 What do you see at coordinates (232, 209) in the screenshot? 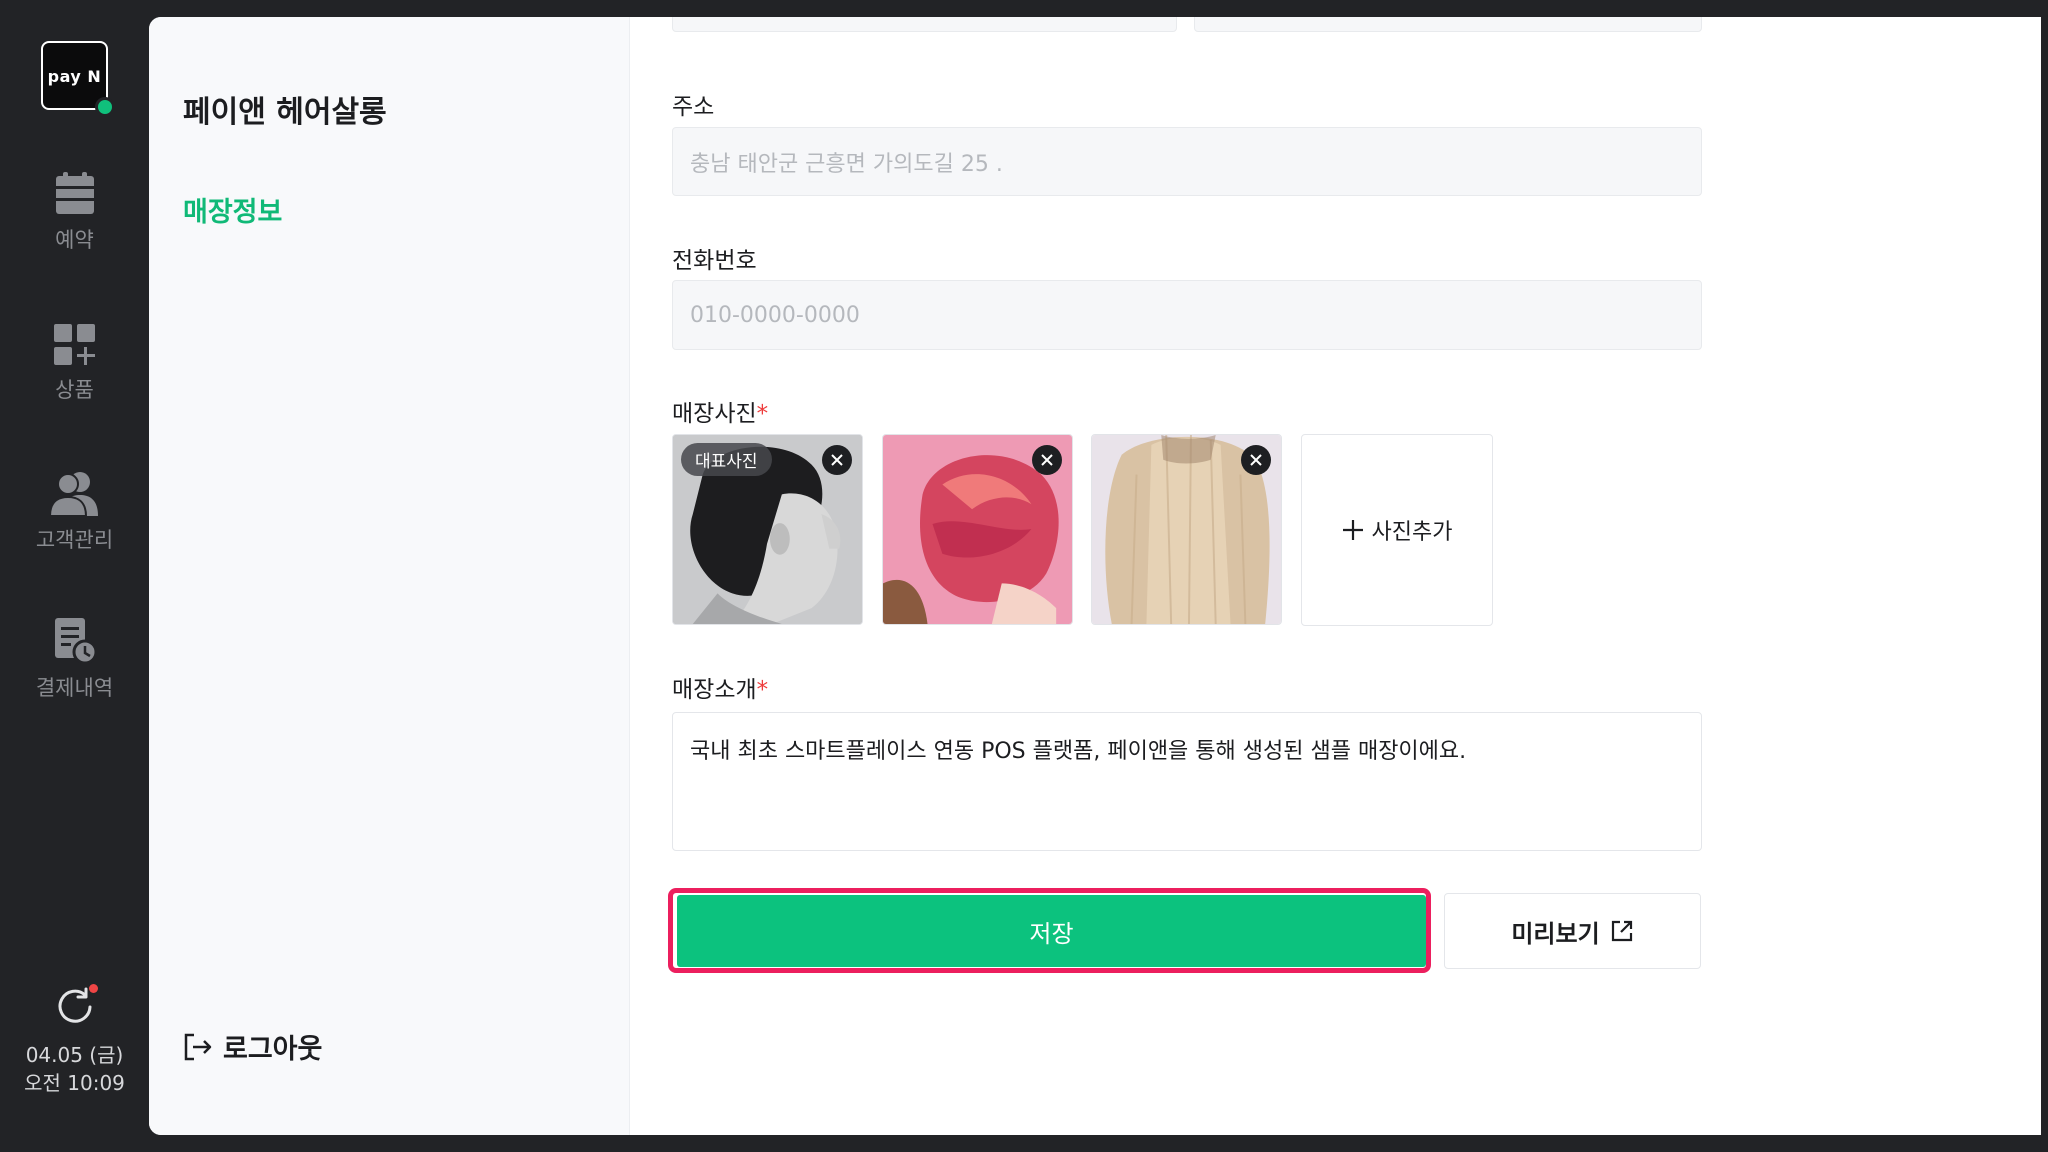
I see `subnav-item-store-info: 매장정보` at bounding box center [232, 209].